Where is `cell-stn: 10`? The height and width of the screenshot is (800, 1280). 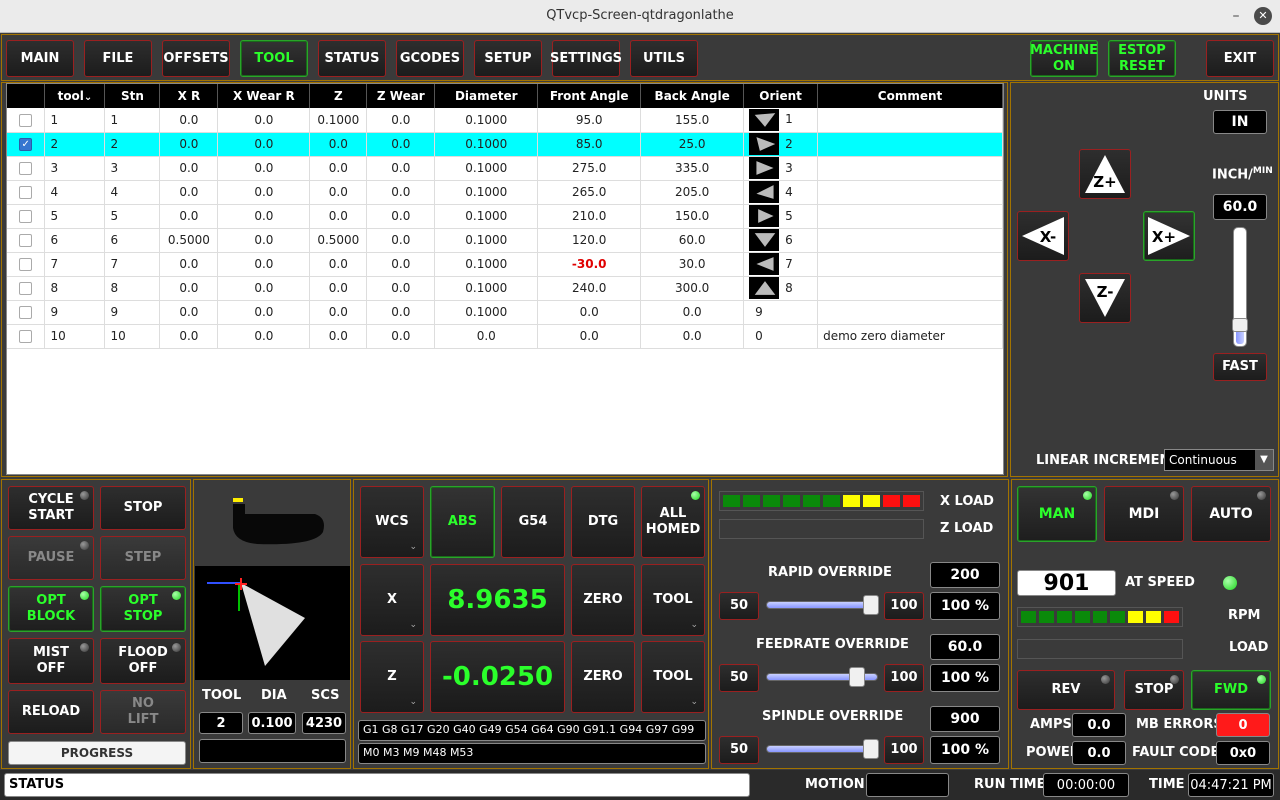 cell-stn: 10 is located at coordinates (132, 336).